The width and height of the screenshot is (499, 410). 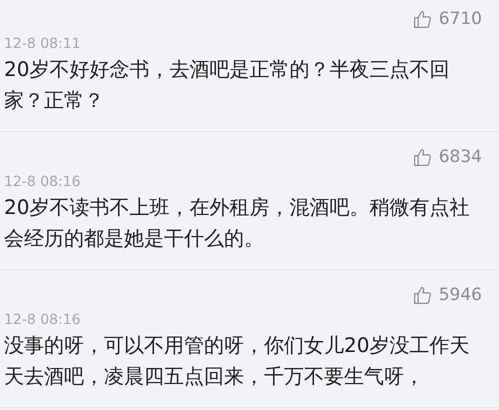 I want to click on comment-text: 20岁不读书不上班，在外租房，混酒吧。稍微有点社会经历的都是她是干什么的。, so click(x=237, y=223).